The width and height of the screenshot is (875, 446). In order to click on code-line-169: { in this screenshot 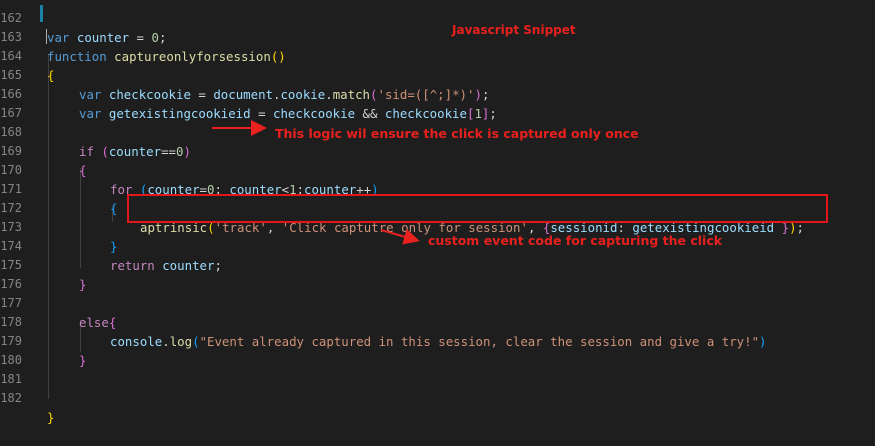, I will do `click(437, 160)`.